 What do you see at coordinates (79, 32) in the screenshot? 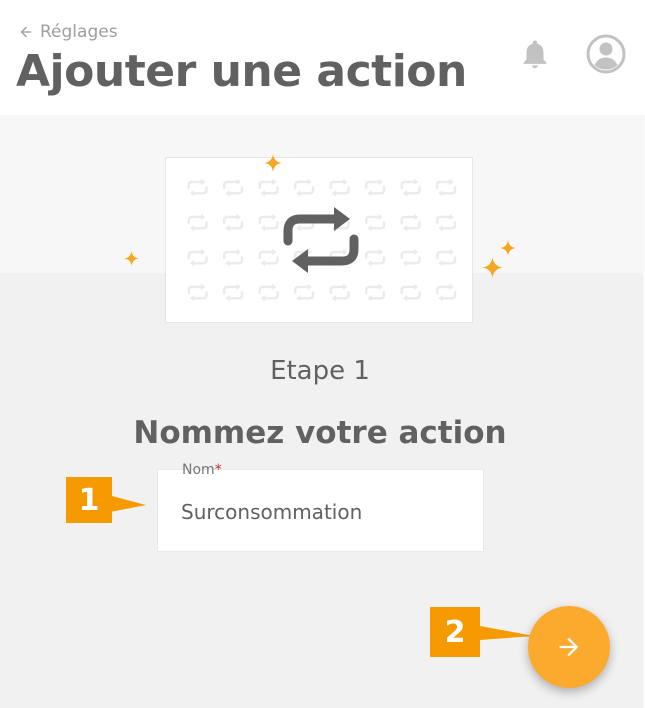
I see `back-link-label: Réglages` at bounding box center [79, 32].